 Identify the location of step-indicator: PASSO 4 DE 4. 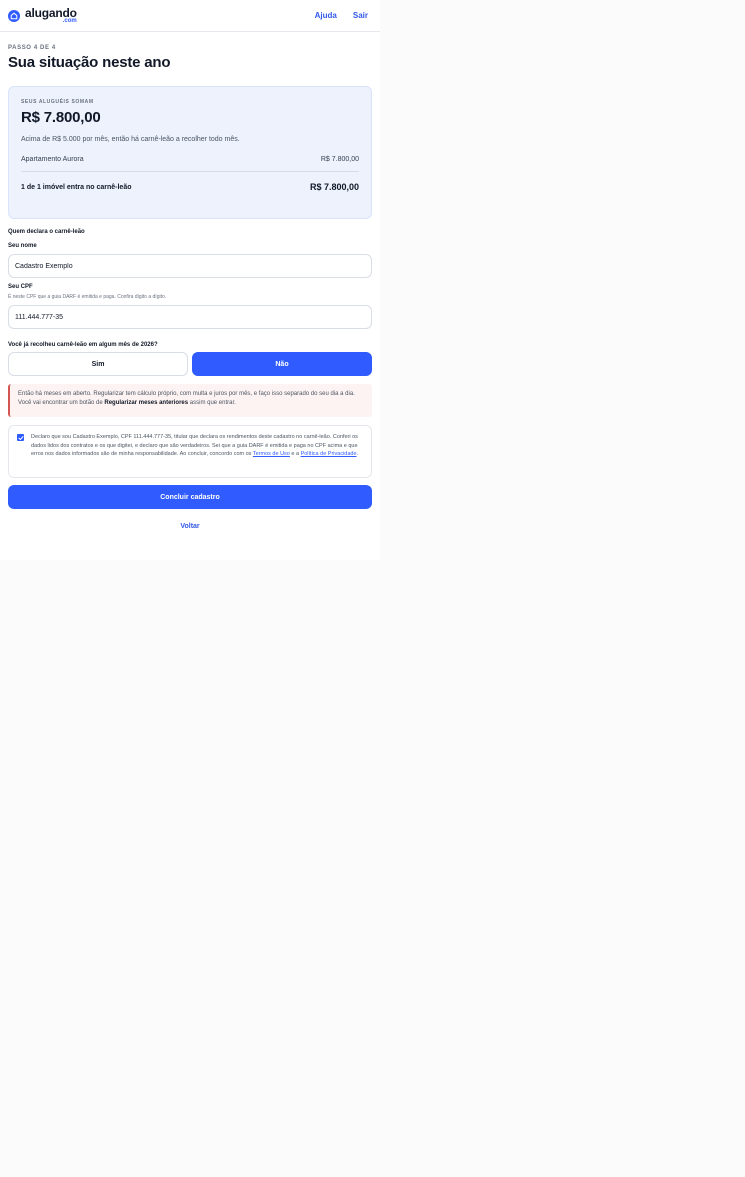
(32, 48).